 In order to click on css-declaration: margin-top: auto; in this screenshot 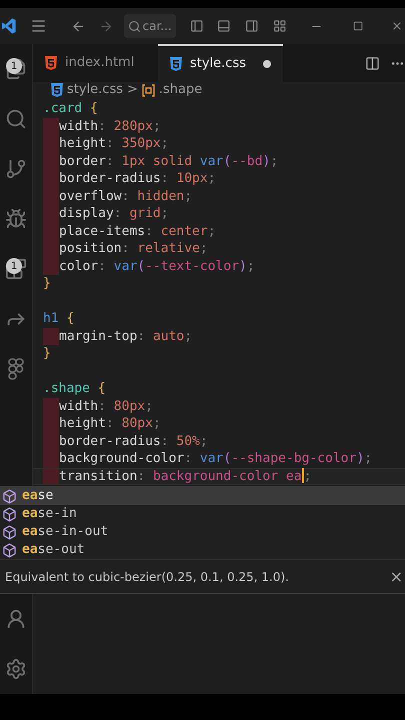, I will do `click(125, 337)`.